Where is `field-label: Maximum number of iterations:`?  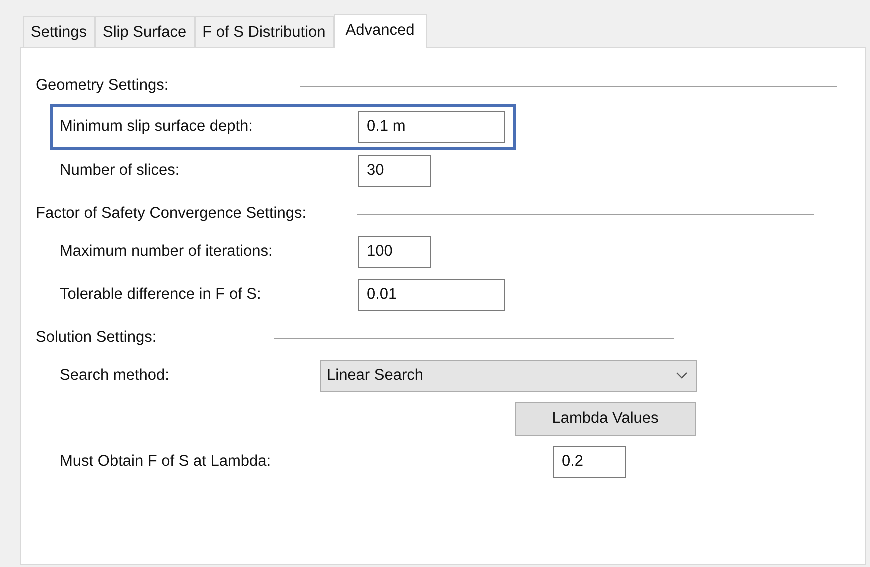
field-label: Maximum number of iterations: is located at coordinates (167, 251).